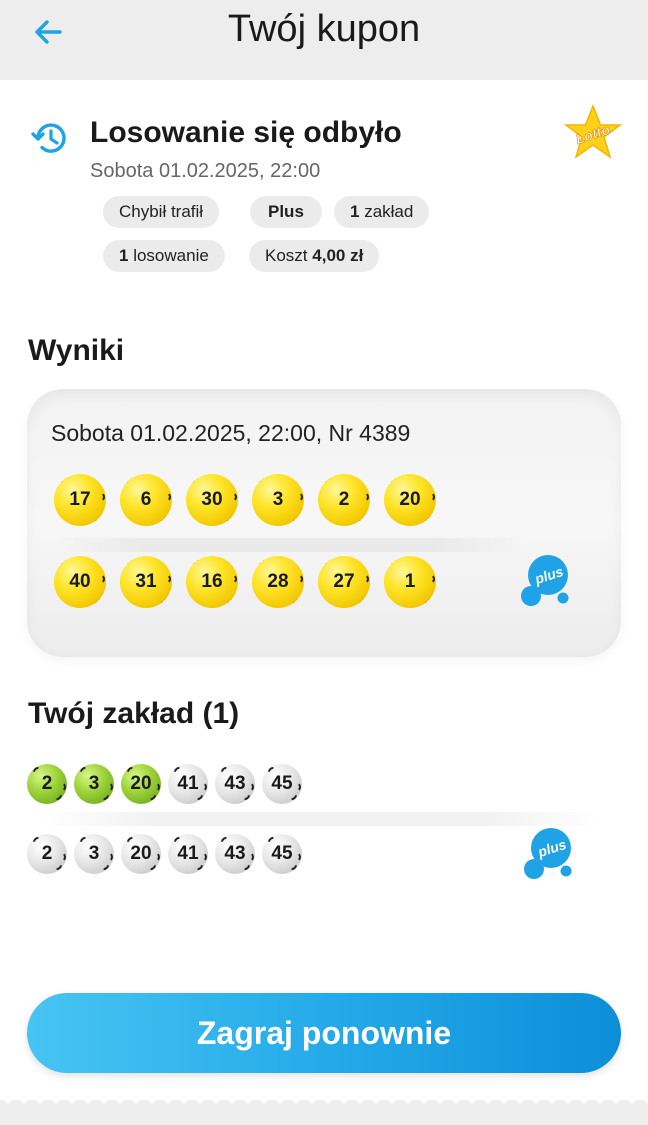 This screenshot has height=1125, width=648. What do you see at coordinates (286, 255) in the screenshot?
I see `chip-cost-label: Koszt` at bounding box center [286, 255].